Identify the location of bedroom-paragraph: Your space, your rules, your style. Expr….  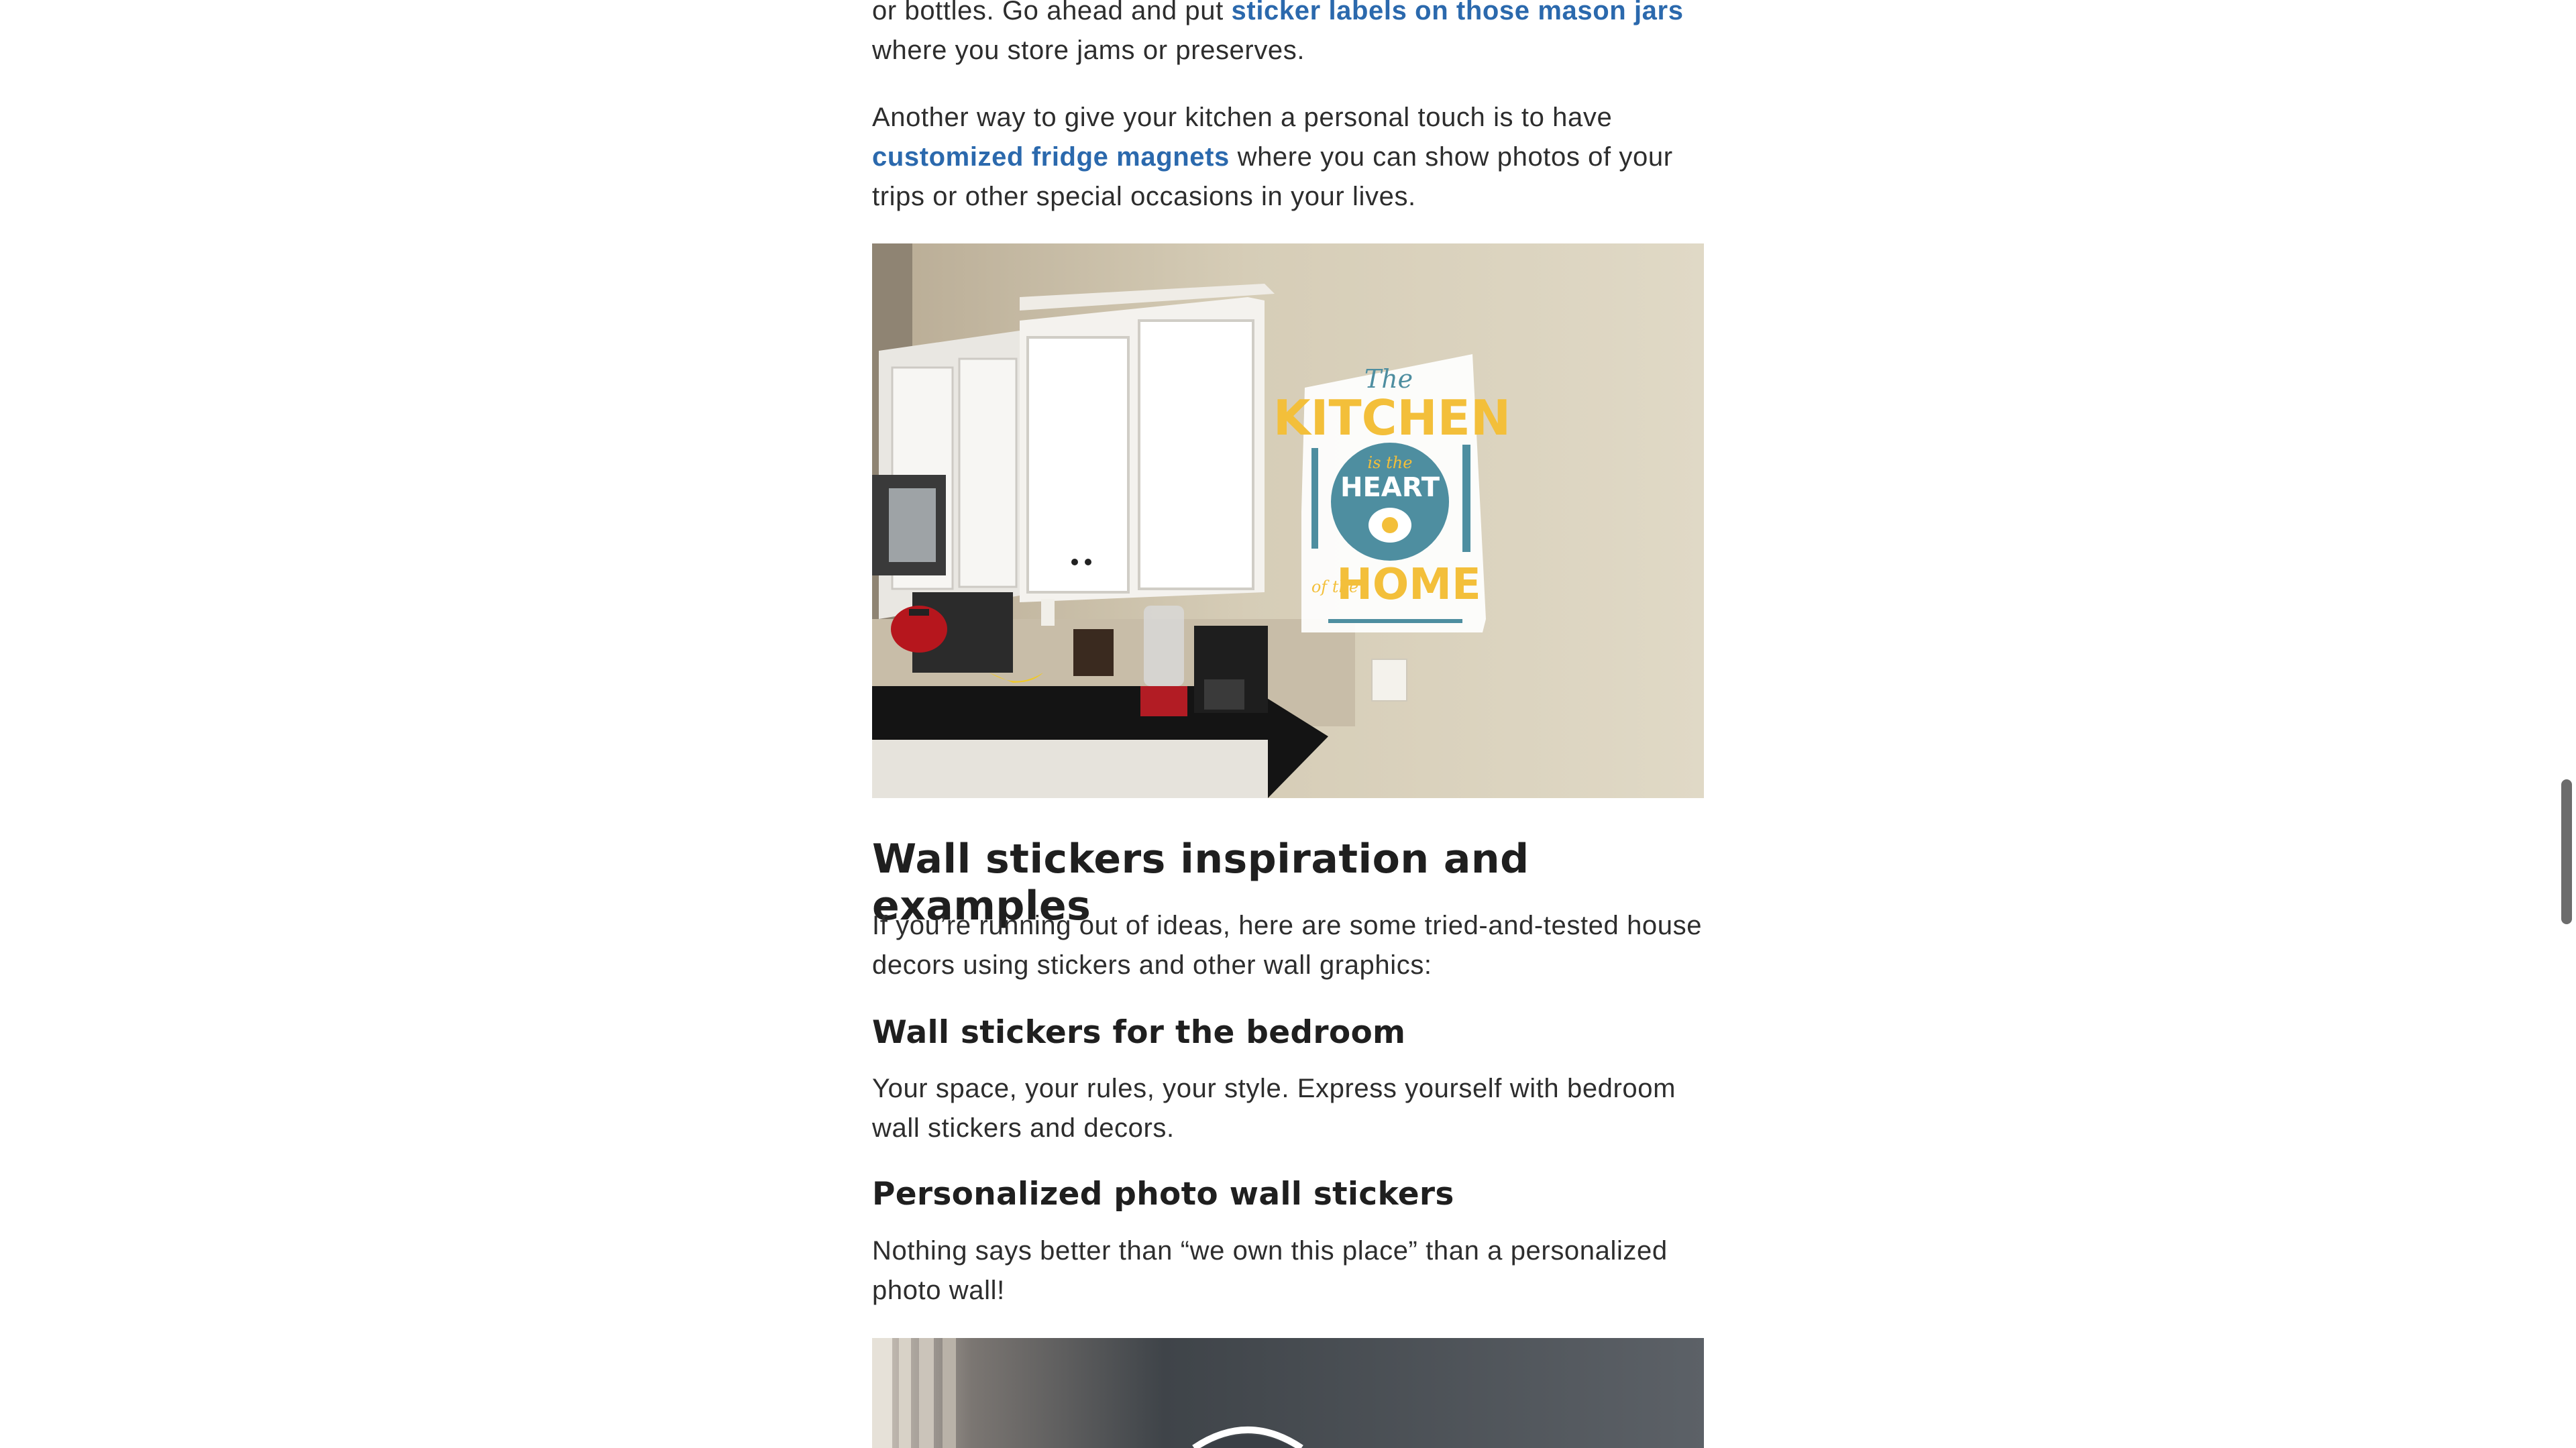
(1274, 1108).